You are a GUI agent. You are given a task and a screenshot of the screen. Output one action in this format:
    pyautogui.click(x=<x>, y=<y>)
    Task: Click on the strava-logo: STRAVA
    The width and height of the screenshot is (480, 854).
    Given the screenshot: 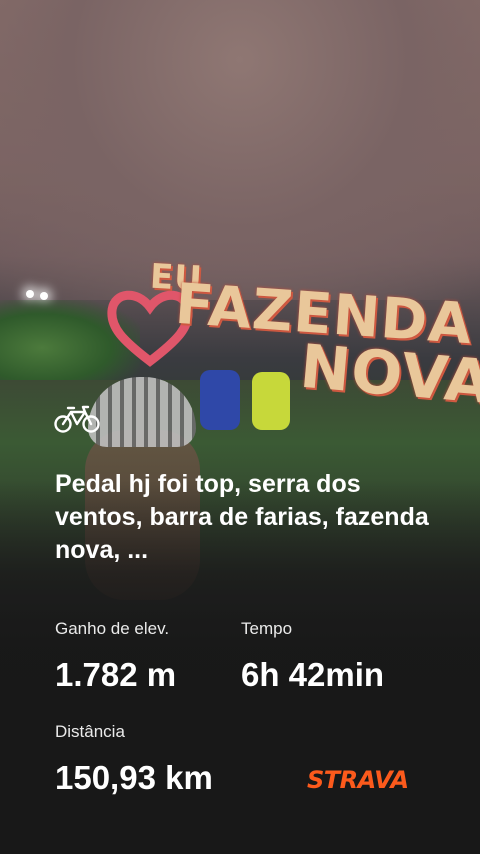 What is the action you would take?
    pyautogui.click(x=358, y=780)
    